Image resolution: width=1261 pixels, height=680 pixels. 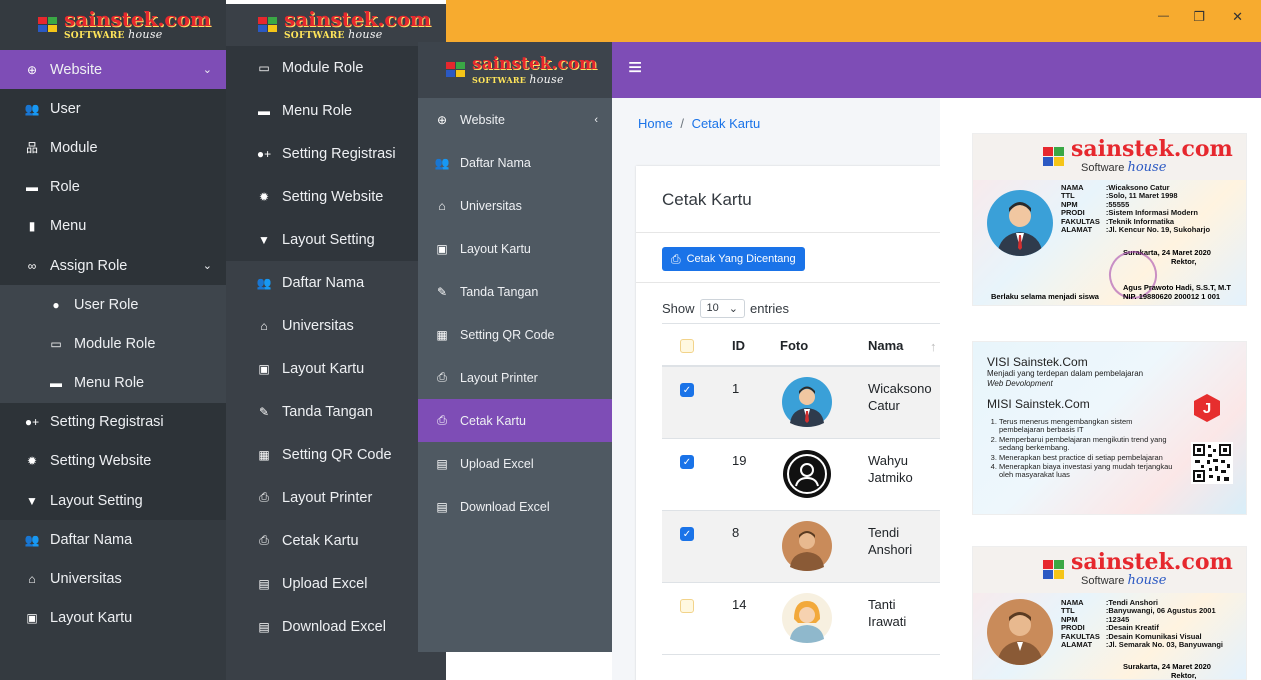 What do you see at coordinates (320, 540) in the screenshot?
I see `sidebar-item-label: Cetak Kartu` at bounding box center [320, 540].